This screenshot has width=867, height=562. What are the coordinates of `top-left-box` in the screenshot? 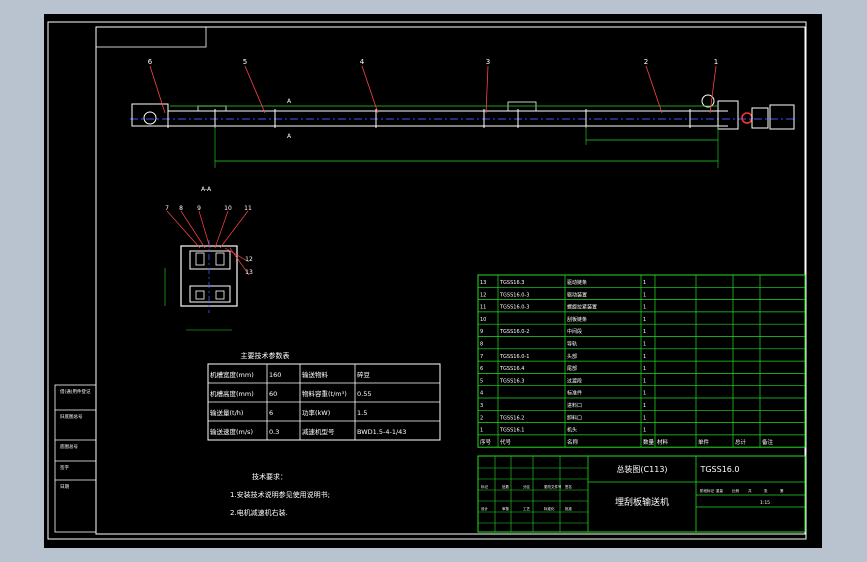 It's located at (151, 37).